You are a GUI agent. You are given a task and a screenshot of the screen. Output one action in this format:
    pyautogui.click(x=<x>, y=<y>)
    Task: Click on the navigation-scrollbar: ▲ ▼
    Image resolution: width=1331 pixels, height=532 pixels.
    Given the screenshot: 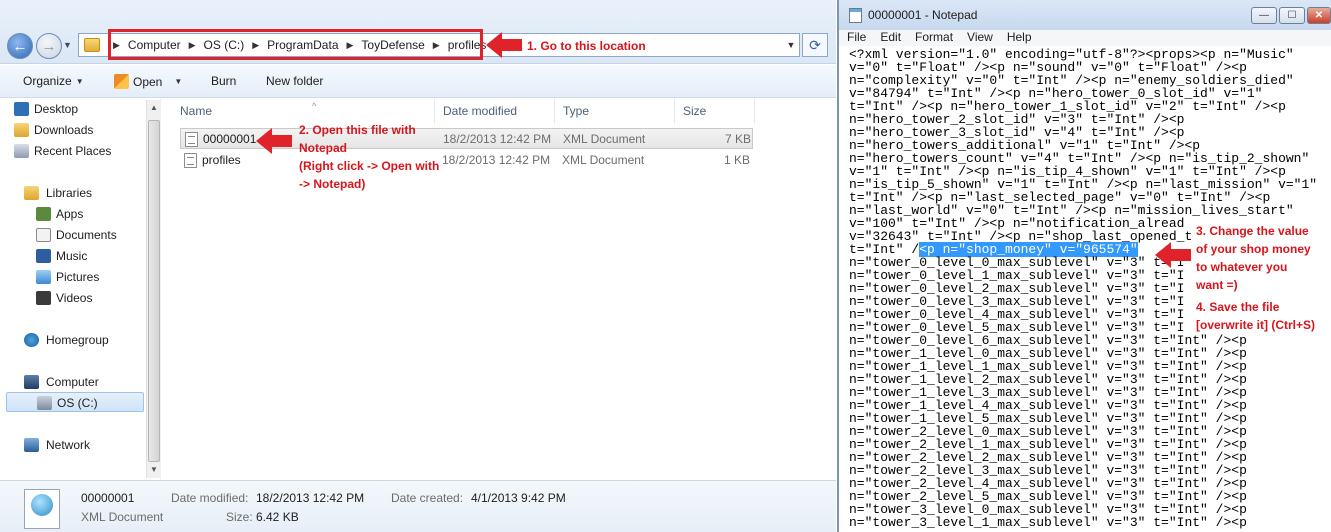 What is the action you would take?
    pyautogui.click(x=153, y=289)
    